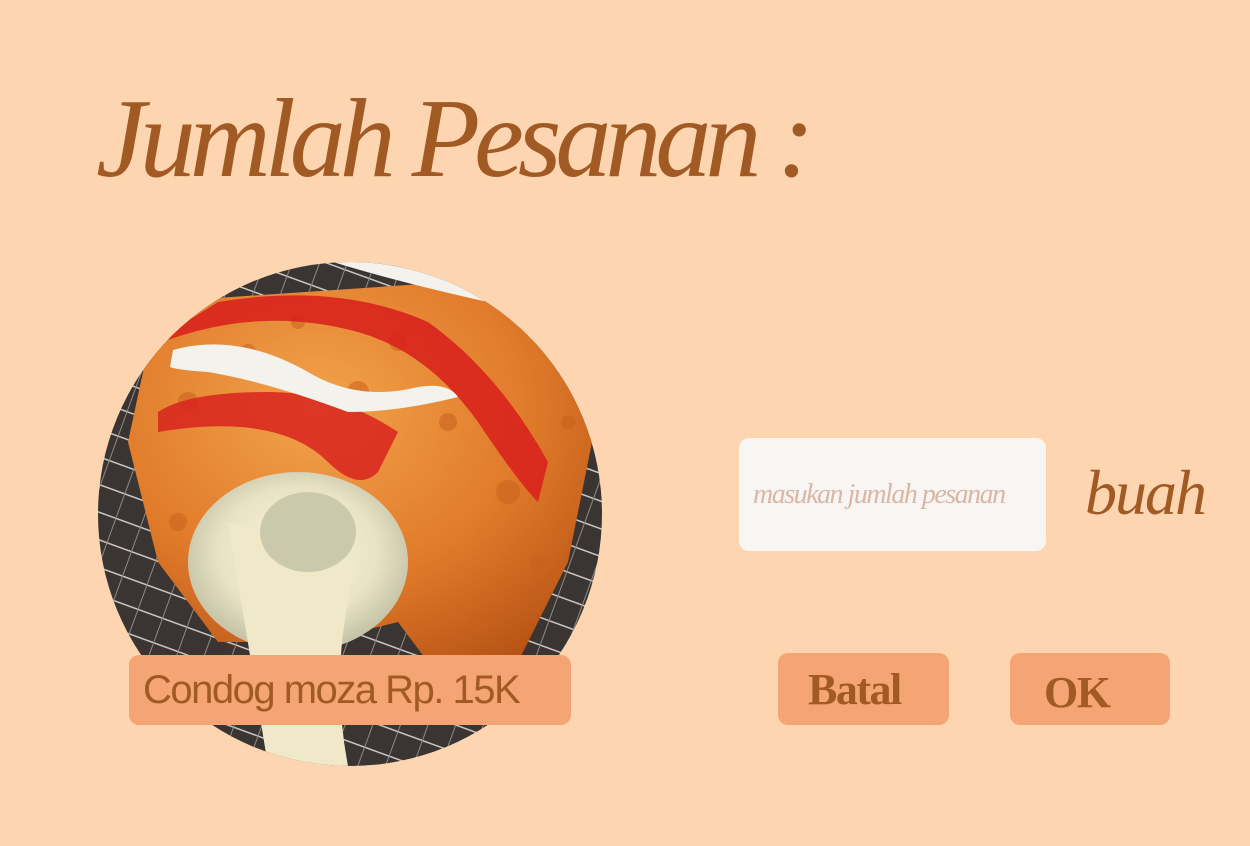  Describe the element at coordinates (863, 689) in the screenshot. I see `cancel-button: Batal` at that location.